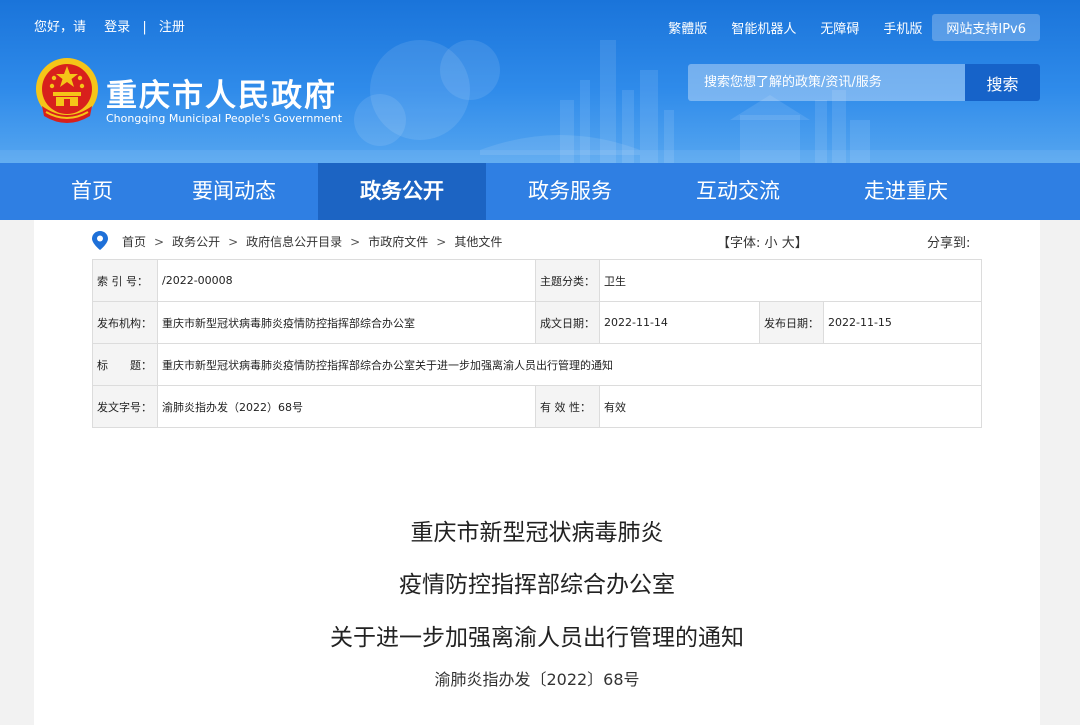 The image size is (1080, 725). What do you see at coordinates (398, 241) in the screenshot?
I see `breadcrumb-item-municipal-documents: 市政府文件` at bounding box center [398, 241].